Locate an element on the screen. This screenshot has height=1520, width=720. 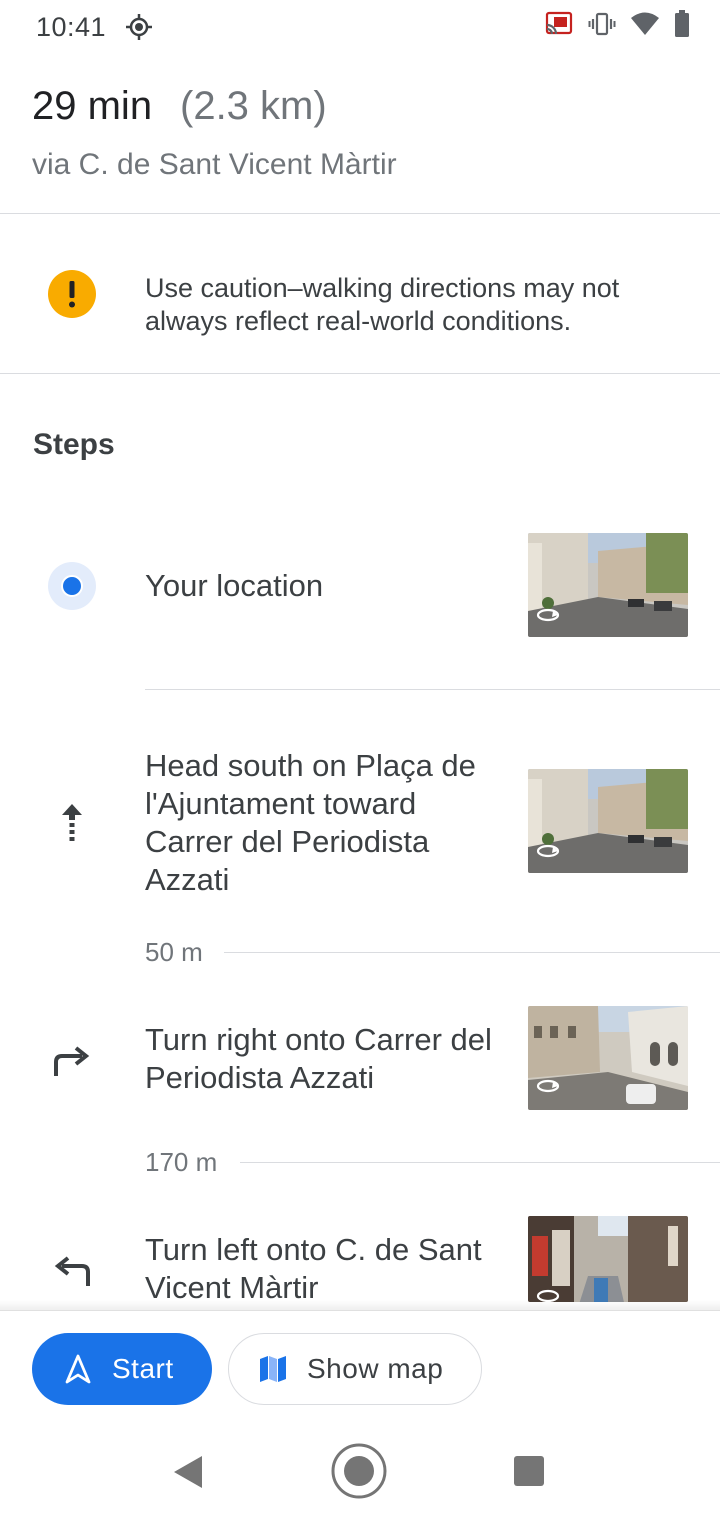
step-distance: 50 m is located at coordinates (174, 952).